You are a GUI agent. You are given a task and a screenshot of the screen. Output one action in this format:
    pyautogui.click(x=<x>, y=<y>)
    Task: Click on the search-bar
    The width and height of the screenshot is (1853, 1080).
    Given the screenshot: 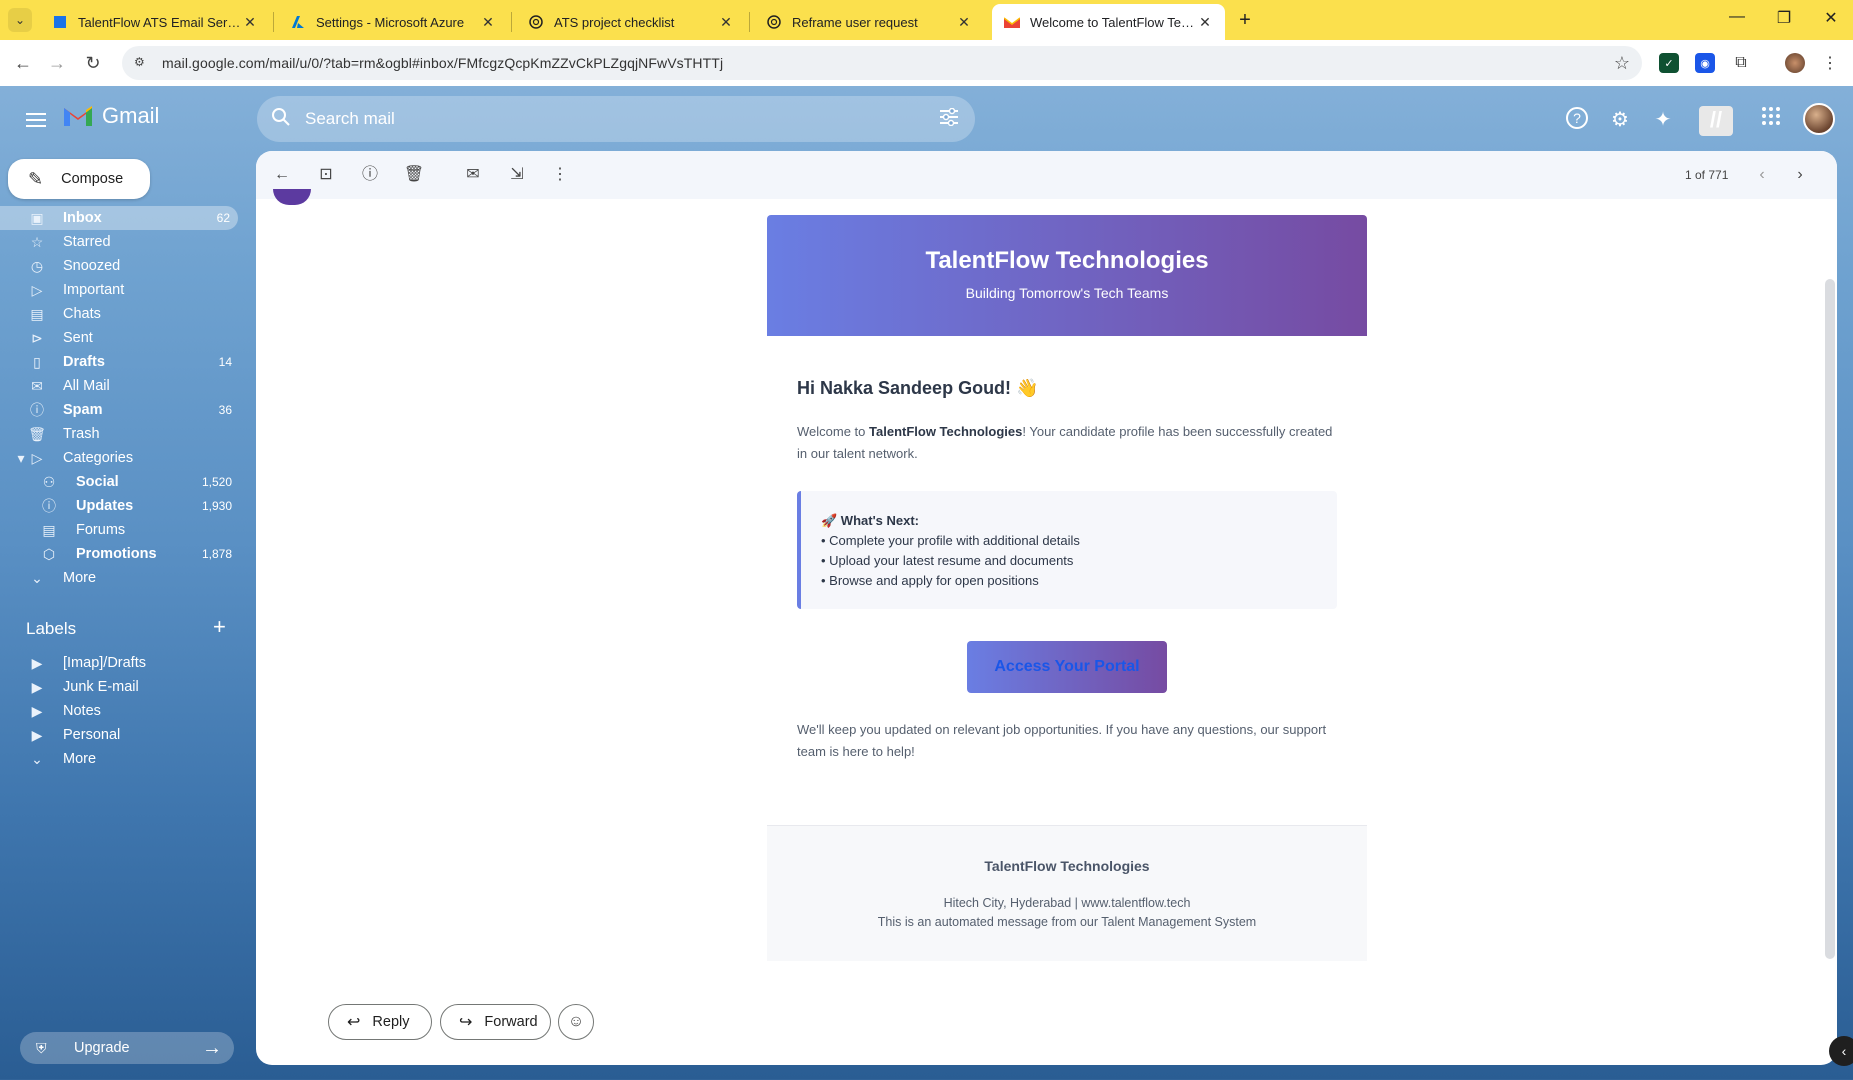 What is the action you would take?
    pyautogui.click(x=616, y=119)
    